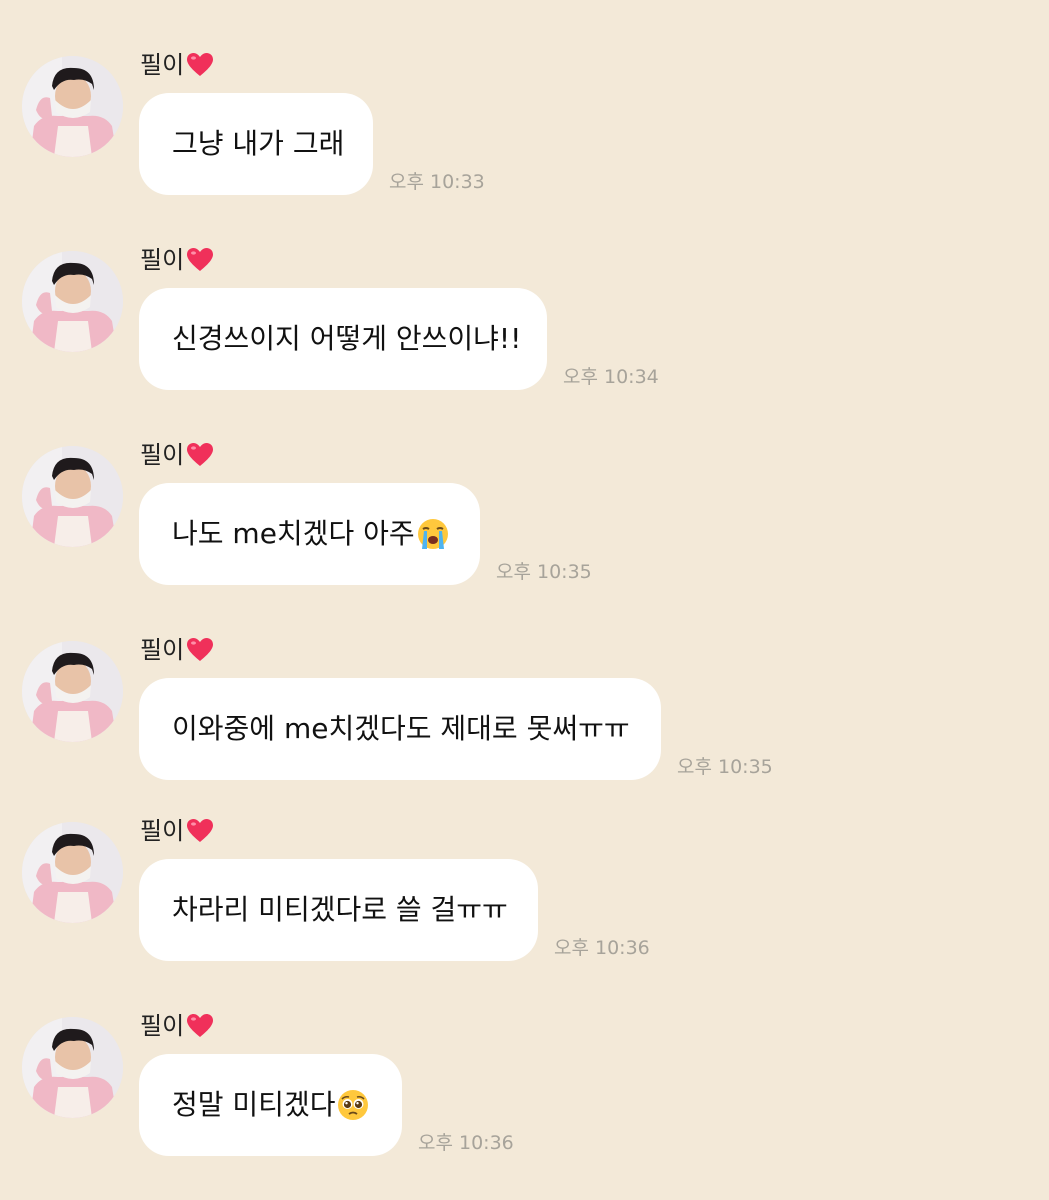 Image resolution: width=1049 pixels, height=1200 pixels. I want to click on message-row: 필이 그냥 내가 그래 오후 10:33, so click(524, 133).